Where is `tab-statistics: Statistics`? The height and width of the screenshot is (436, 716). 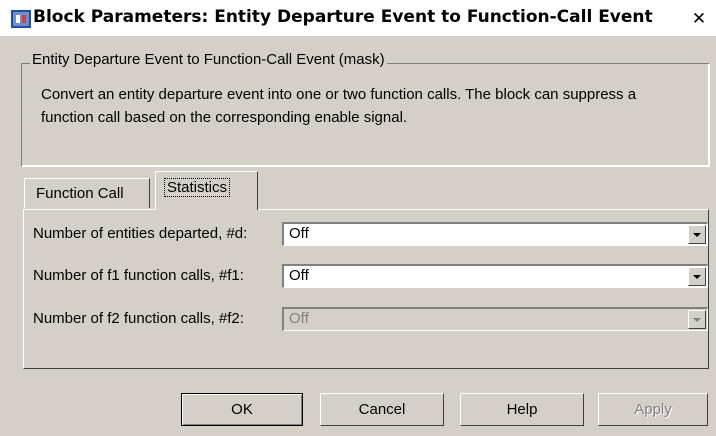
tab-statistics: Statistics is located at coordinates (206, 190).